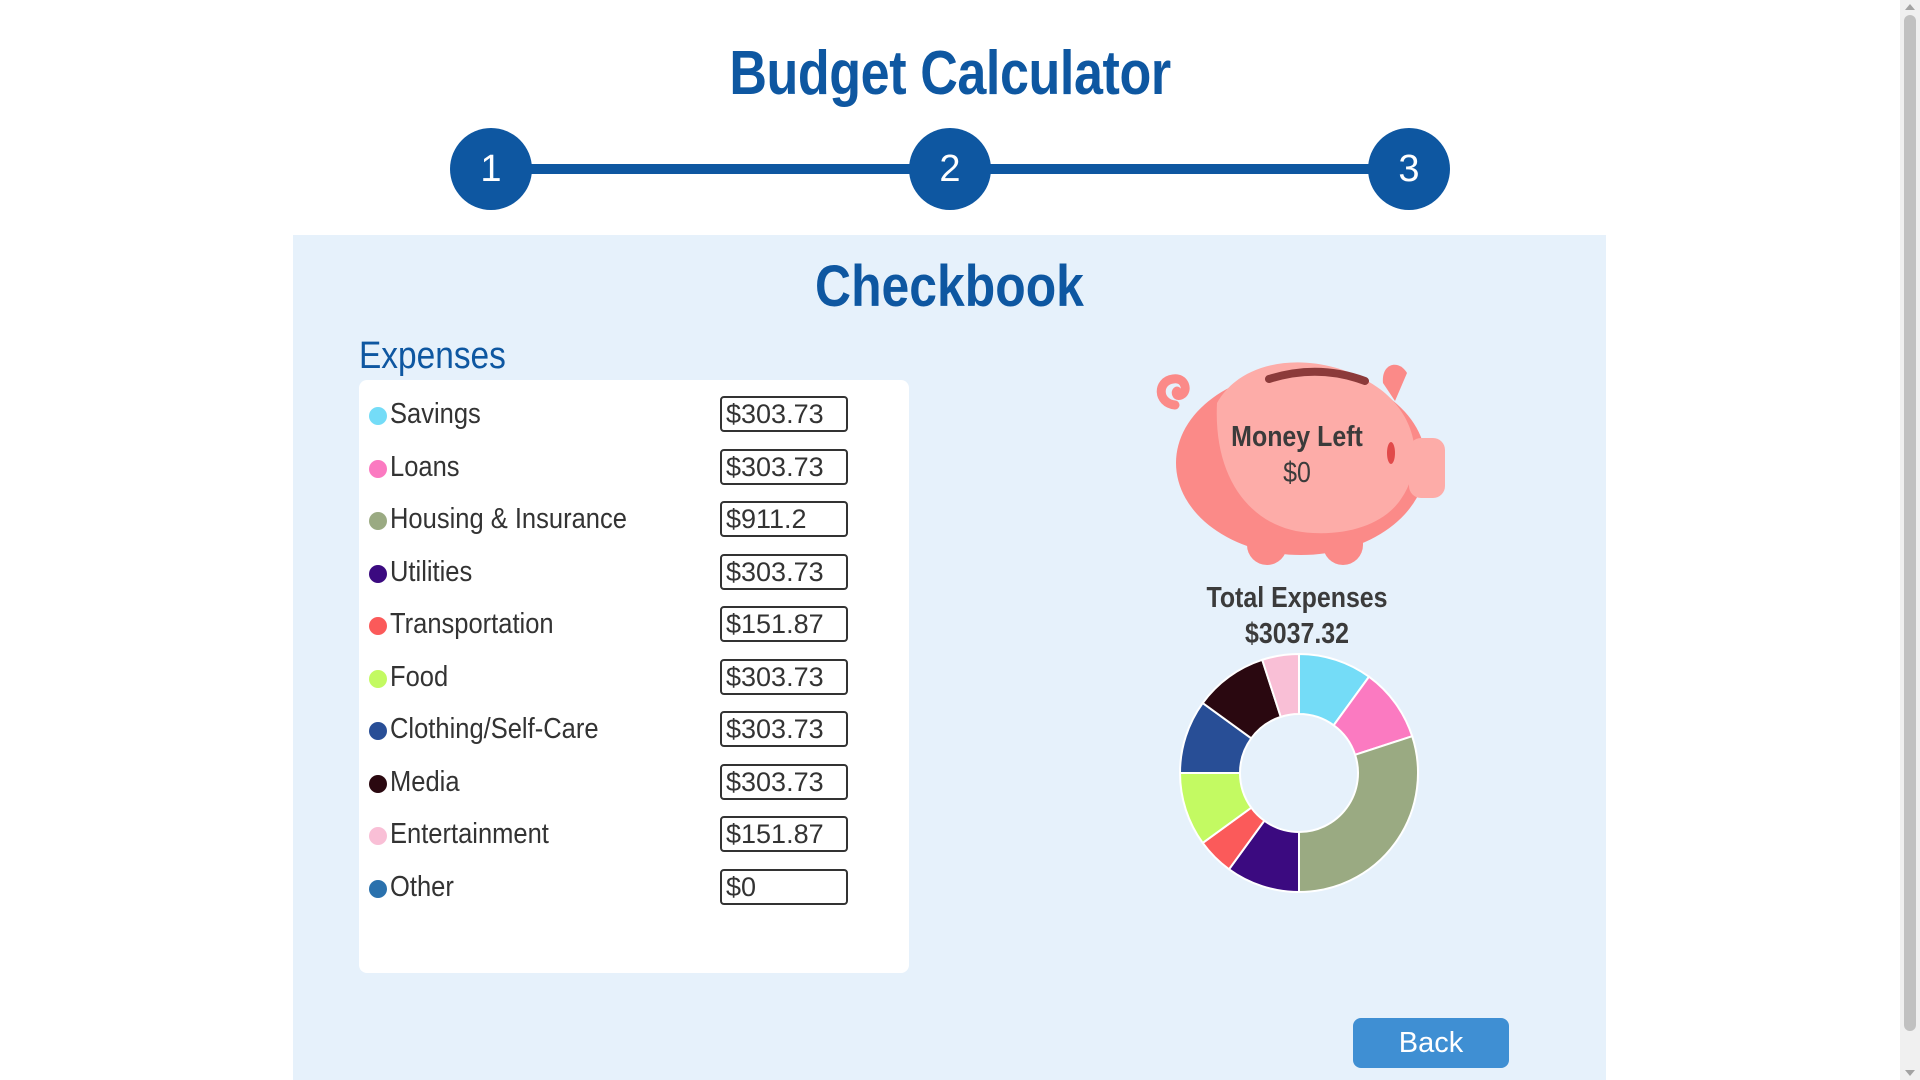 This screenshot has height=1080, width=1920. Describe the element at coordinates (378, 416) in the screenshot. I see `savings-color-dot` at that location.